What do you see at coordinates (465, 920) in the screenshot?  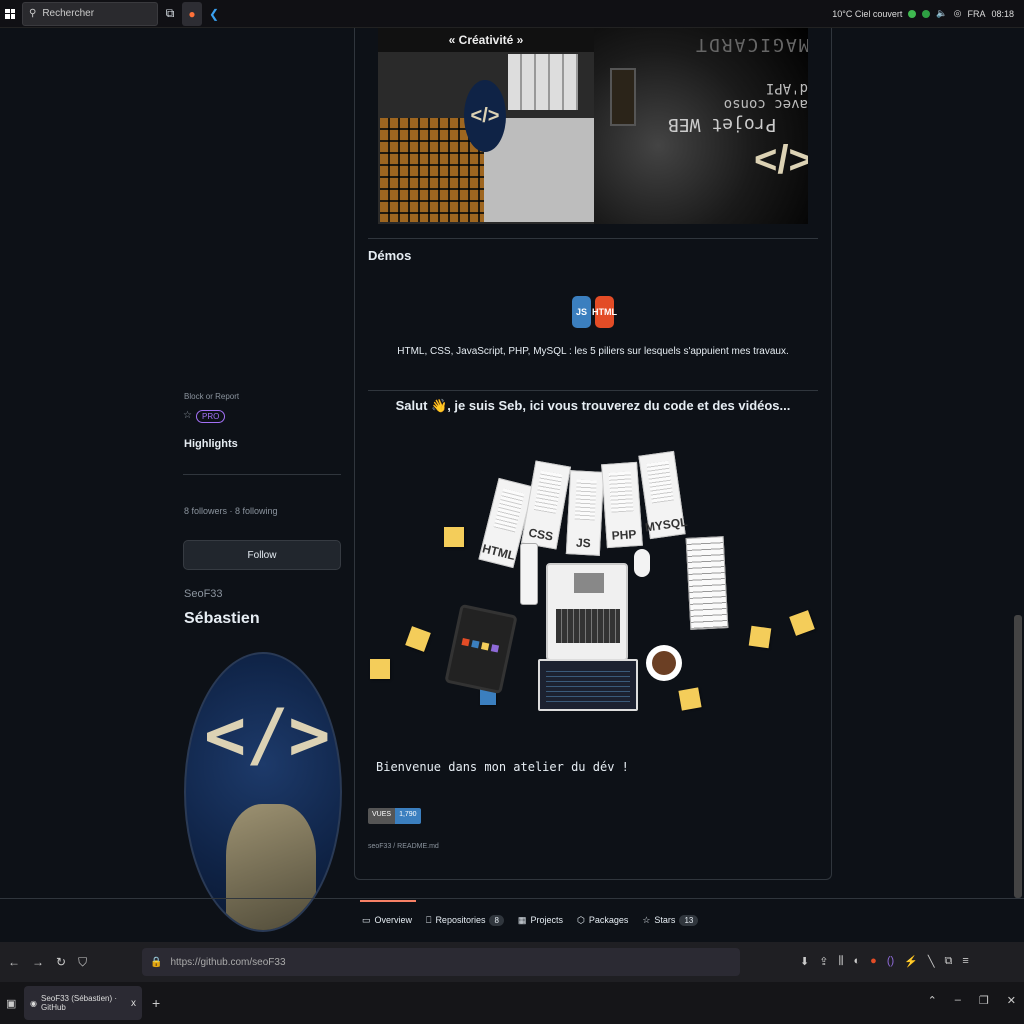 I see `tab-repositories: ⎕ Repositories 8` at bounding box center [465, 920].